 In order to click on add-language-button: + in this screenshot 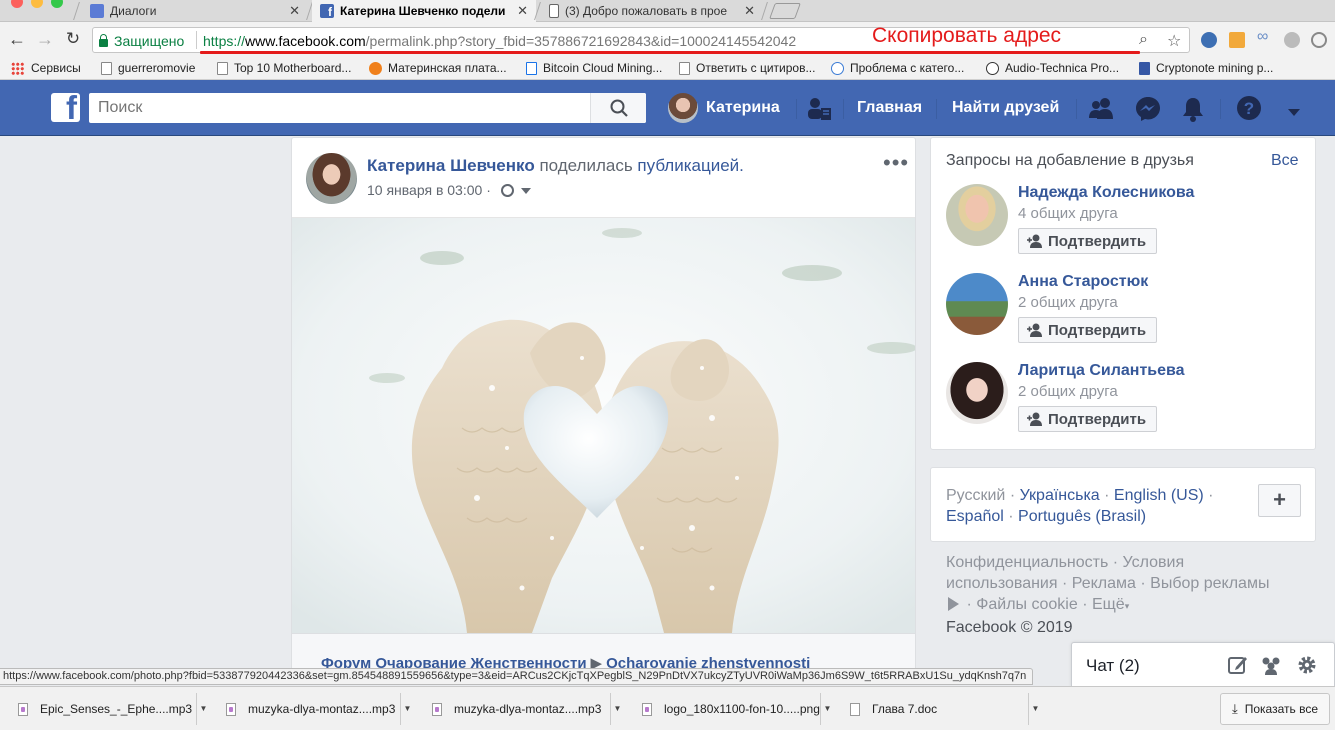, I will do `click(1279, 500)`.